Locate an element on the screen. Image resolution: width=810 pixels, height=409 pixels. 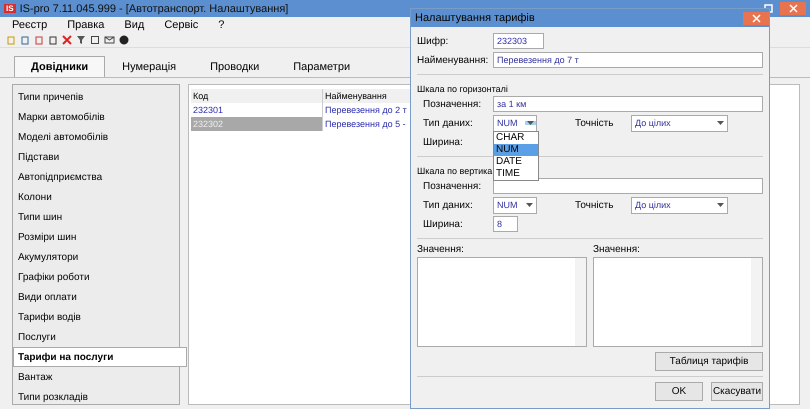
sidebar-item: Тарифи водів is located at coordinates (96, 317).